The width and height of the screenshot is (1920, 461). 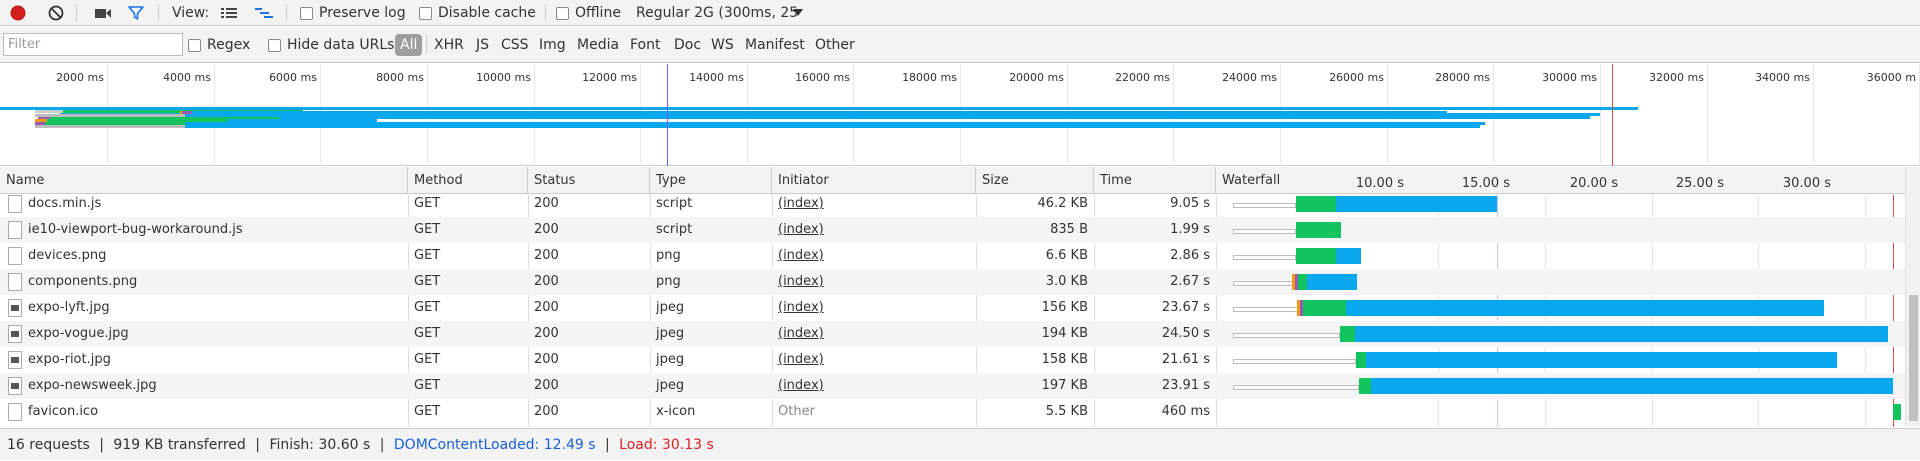 What do you see at coordinates (874, 180) in the screenshot?
I see `column-header-initiator: Initiator` at bounding box center [874, 180].